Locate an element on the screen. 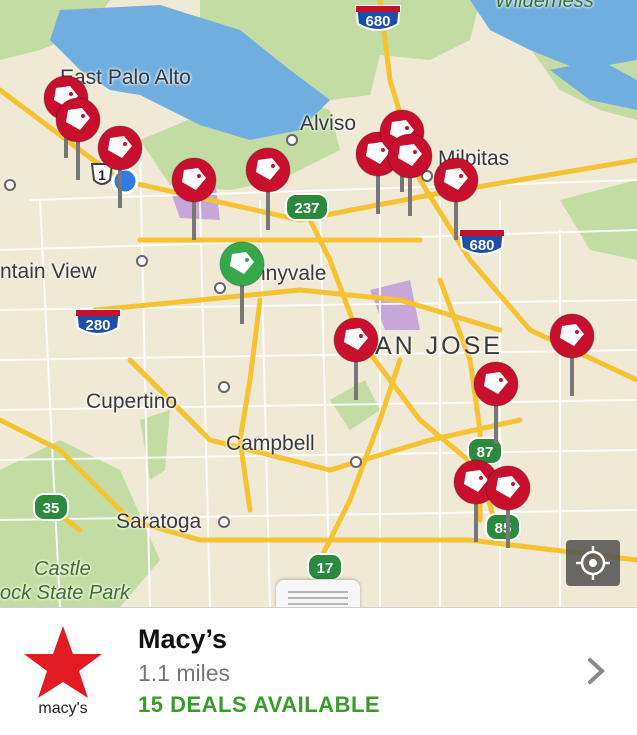 This screenshot has height=735, width=637. logo-wordmark: macy's is located at coordinates (63, 708).